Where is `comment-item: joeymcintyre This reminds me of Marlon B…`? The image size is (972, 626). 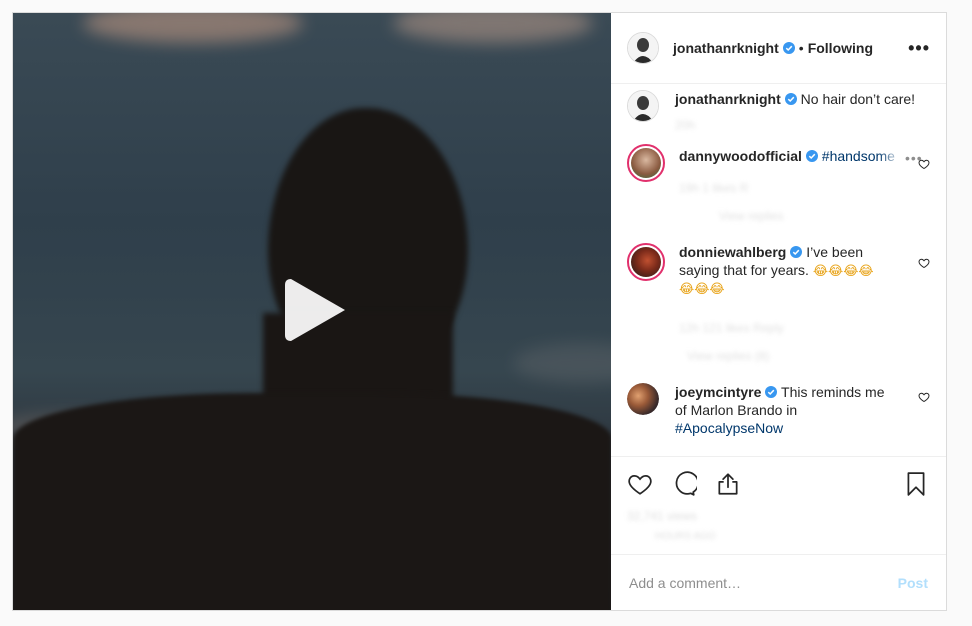 comment-item: joeymcintyre This reminds me of Marlon B… is located at coordinates (778, 410).